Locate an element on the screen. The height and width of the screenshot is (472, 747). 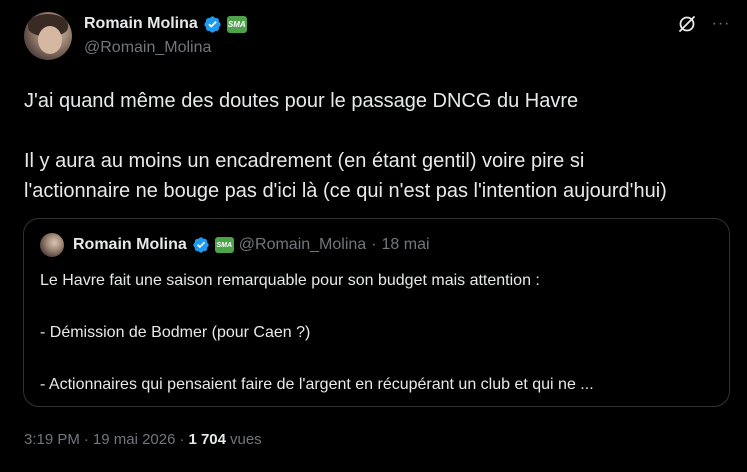
views-count: 1 704 is located at coordinates (207, 439).